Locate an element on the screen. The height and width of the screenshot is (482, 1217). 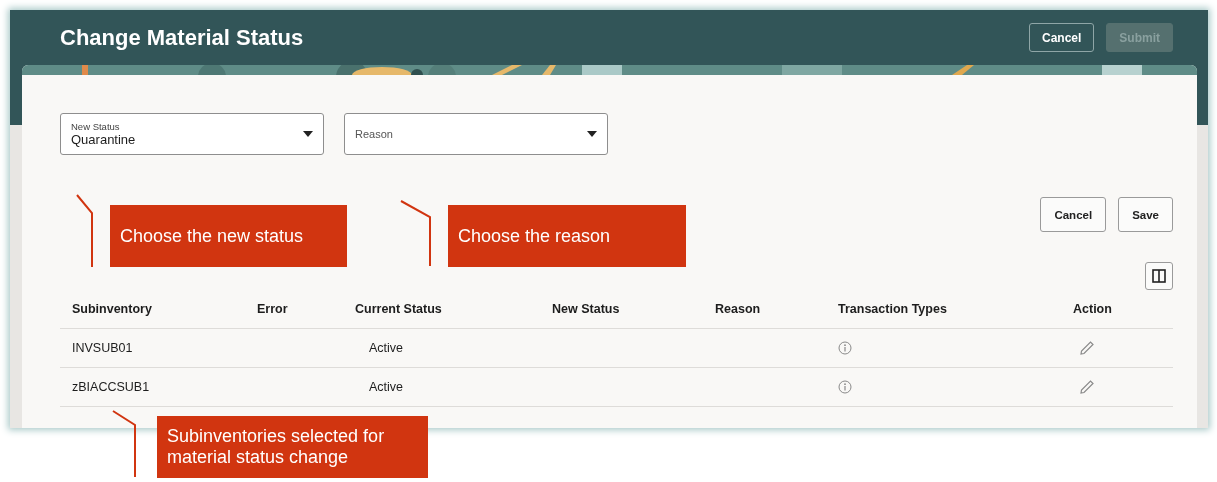
column-header: Action is located at coordinates (1117, 309).